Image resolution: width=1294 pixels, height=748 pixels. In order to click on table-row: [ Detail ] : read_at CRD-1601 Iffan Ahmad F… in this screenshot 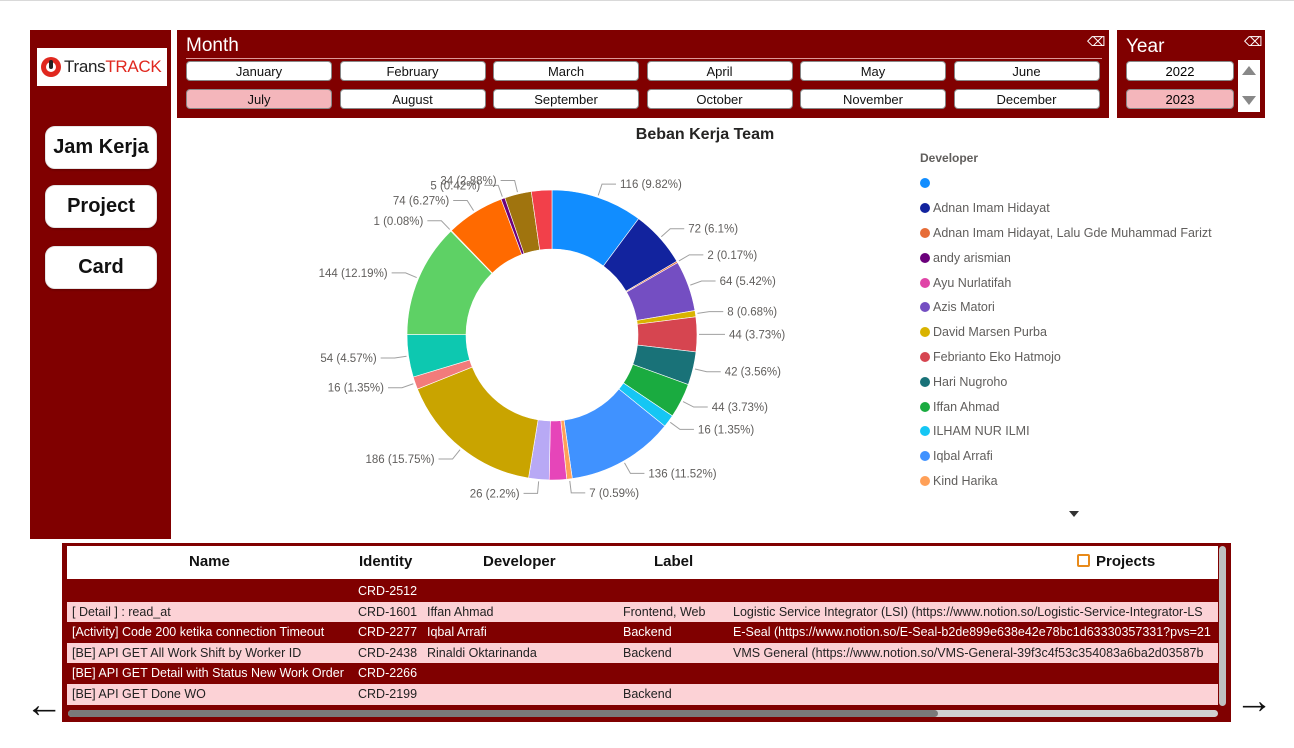, I will do `click(642, 612)`.